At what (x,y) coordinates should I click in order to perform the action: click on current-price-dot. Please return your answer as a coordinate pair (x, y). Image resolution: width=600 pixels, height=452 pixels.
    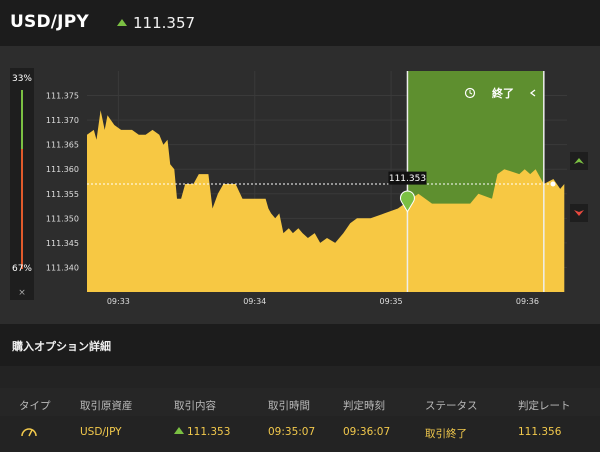
    Looking at the image, I should click on (553, 184).